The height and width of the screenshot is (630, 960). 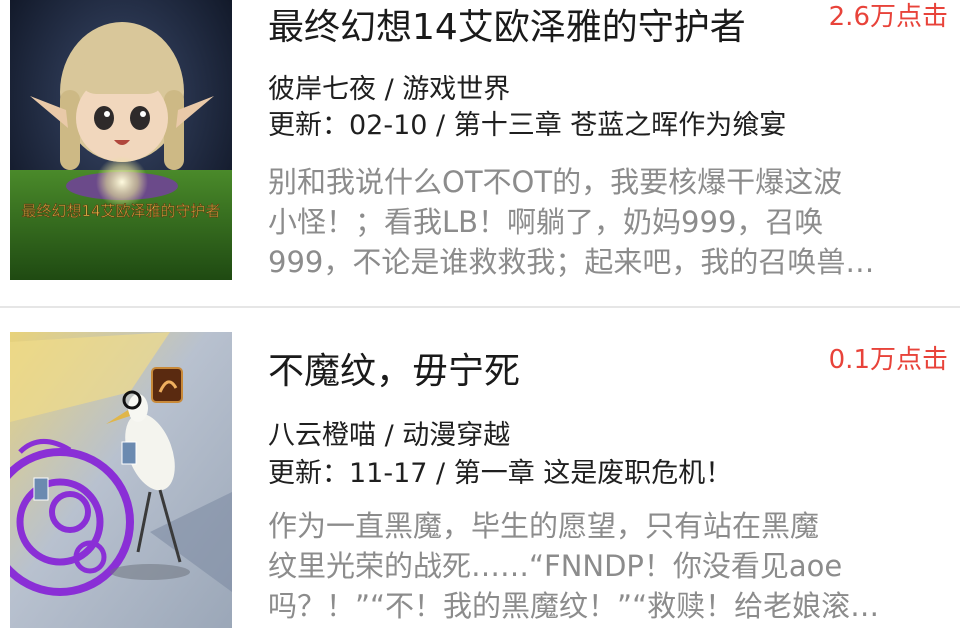 What do you see at coordinates (555, 566) in the screenshot?
I see `description-line: 纹里光荣的战死……“FNNDP！你没看见aoe` at bounding box center [555, 566].